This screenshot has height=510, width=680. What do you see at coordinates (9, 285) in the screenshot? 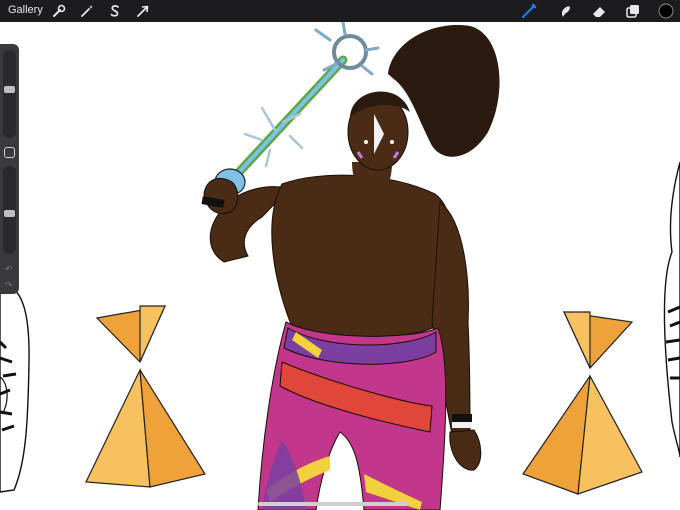
I see `redo-icon: ↷` at bounding box center [9, 285].